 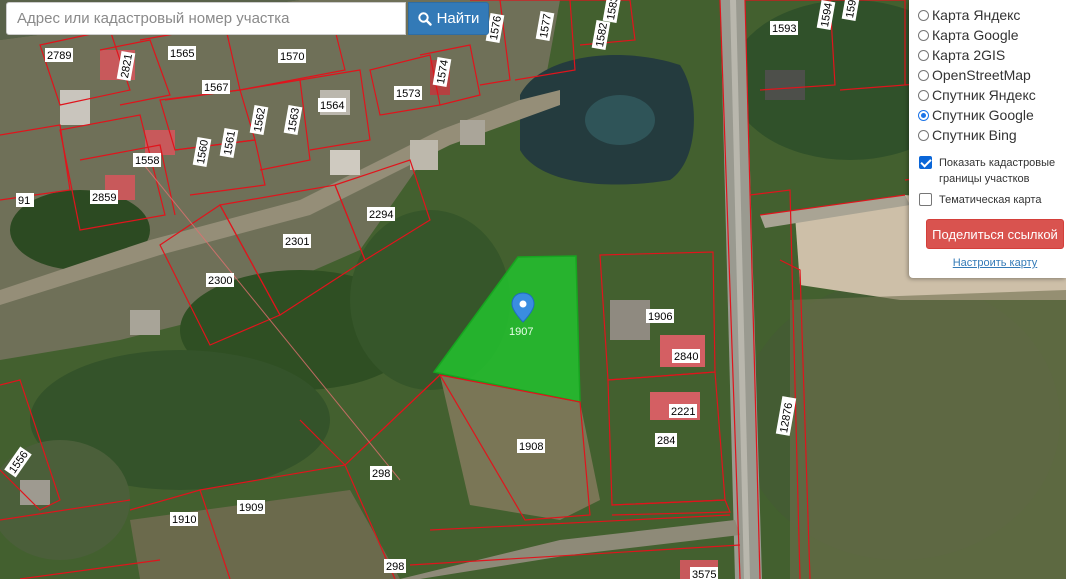 What do you see at coordinates (974, 75) in the screenshot?
I see `layer-option-openstreetmap: OpenStreetMap` at bounding box center [974, 75].